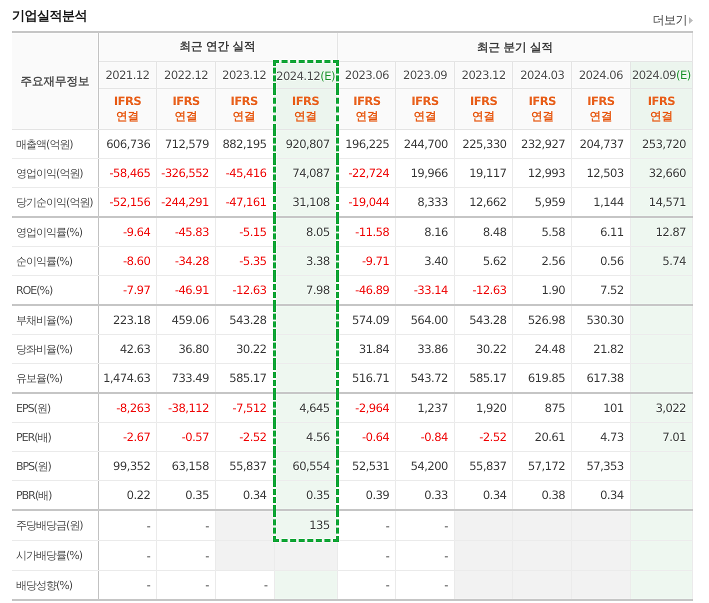 This screenshot has width=709, height=603. Describe the element at coordinates (186, 378) in the screenshot. I see `table-cell: 733.49` at that location.